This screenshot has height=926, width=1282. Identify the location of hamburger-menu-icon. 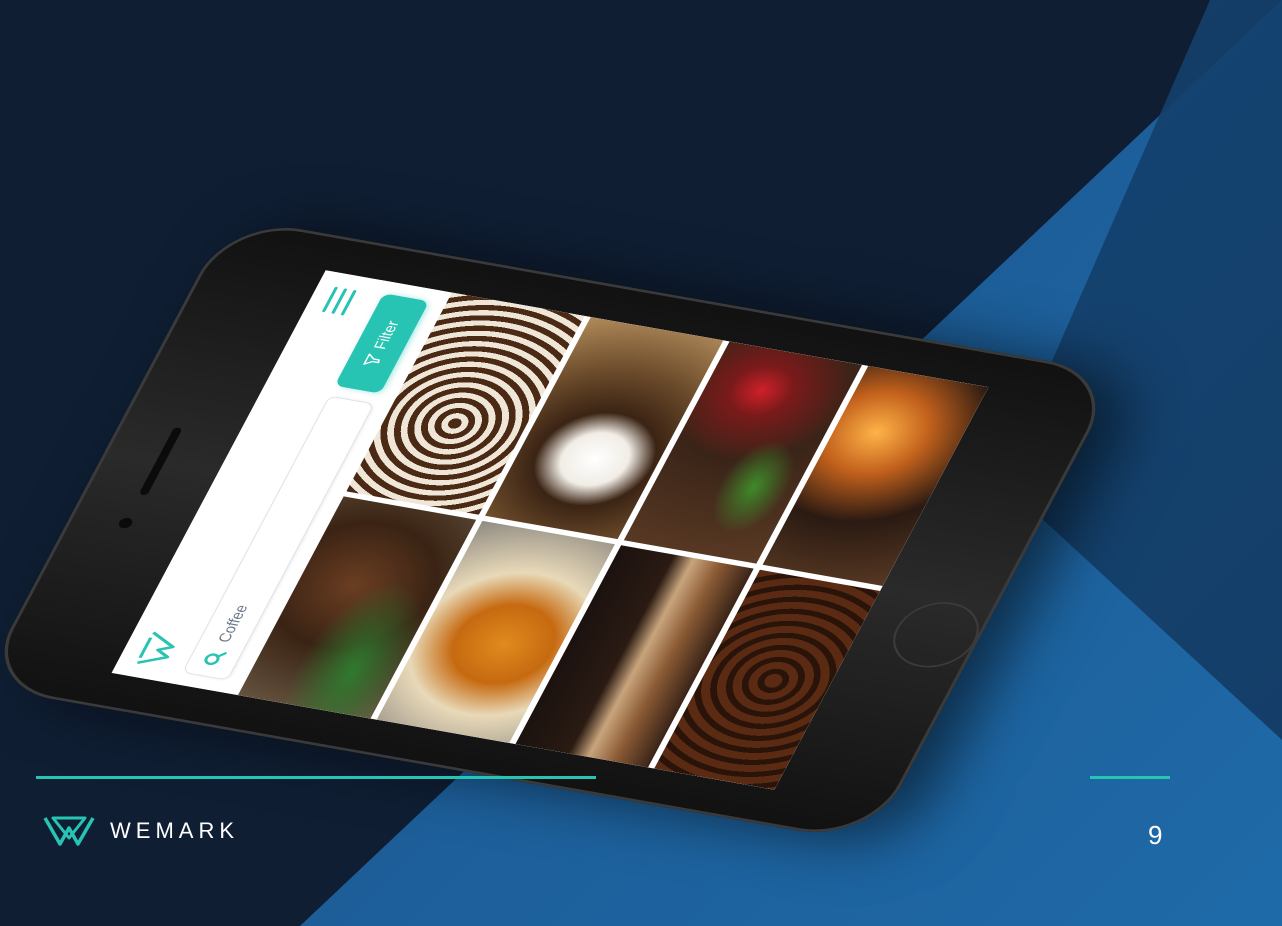
(339, 301).